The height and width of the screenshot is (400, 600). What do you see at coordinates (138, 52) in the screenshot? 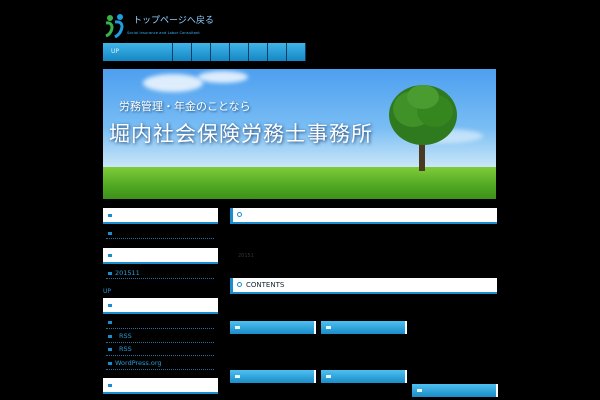
I see `nav-item-up: UP` at bounding box center [138, 52].